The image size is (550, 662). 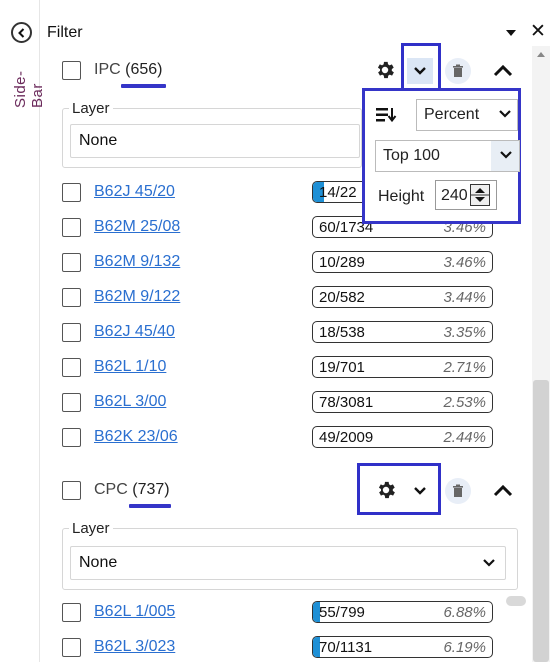 What do you see at coordinates (402, 297) in the screenshot?
I see `row-stat-bar: 20/582 3.44%` at bounding box center [402, 297].